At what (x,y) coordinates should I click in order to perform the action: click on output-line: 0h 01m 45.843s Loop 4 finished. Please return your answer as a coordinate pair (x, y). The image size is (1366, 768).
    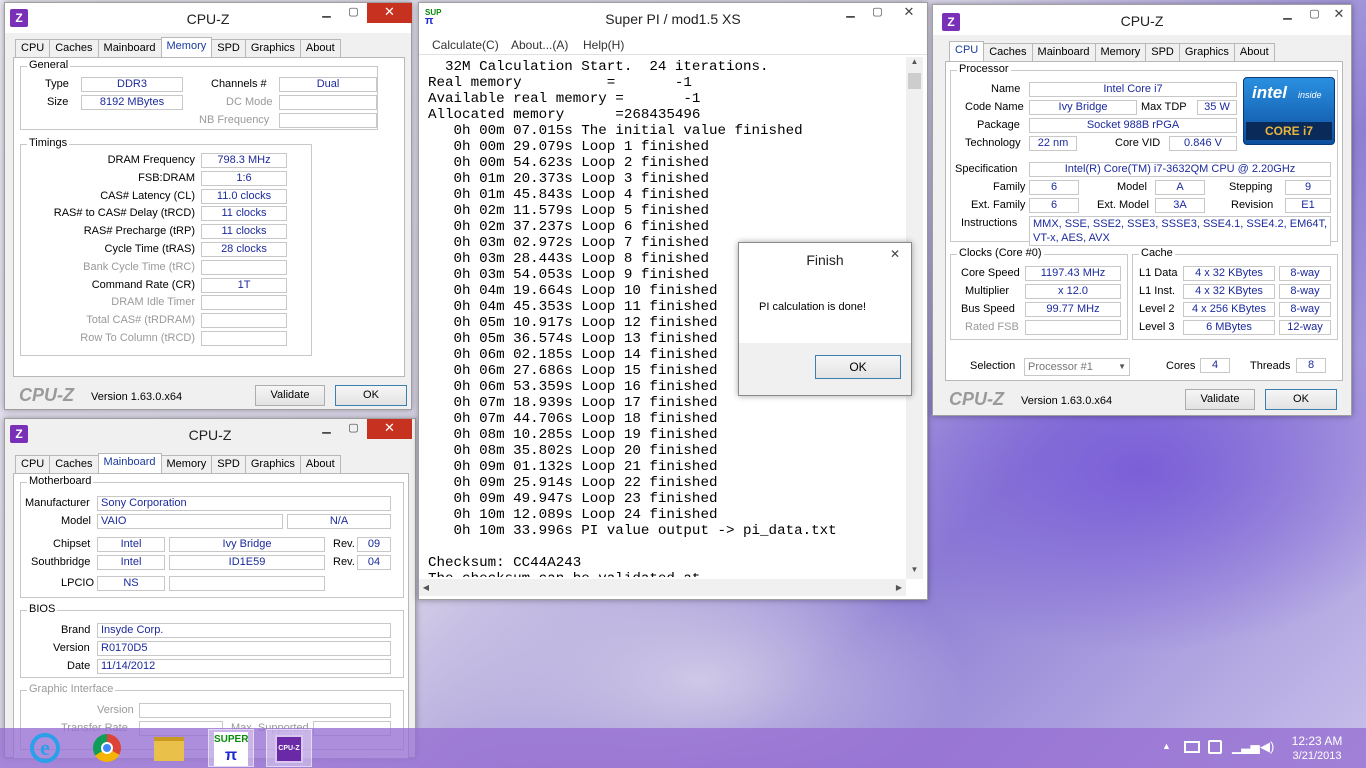
    Looking at the image, I should click on (568, 195).